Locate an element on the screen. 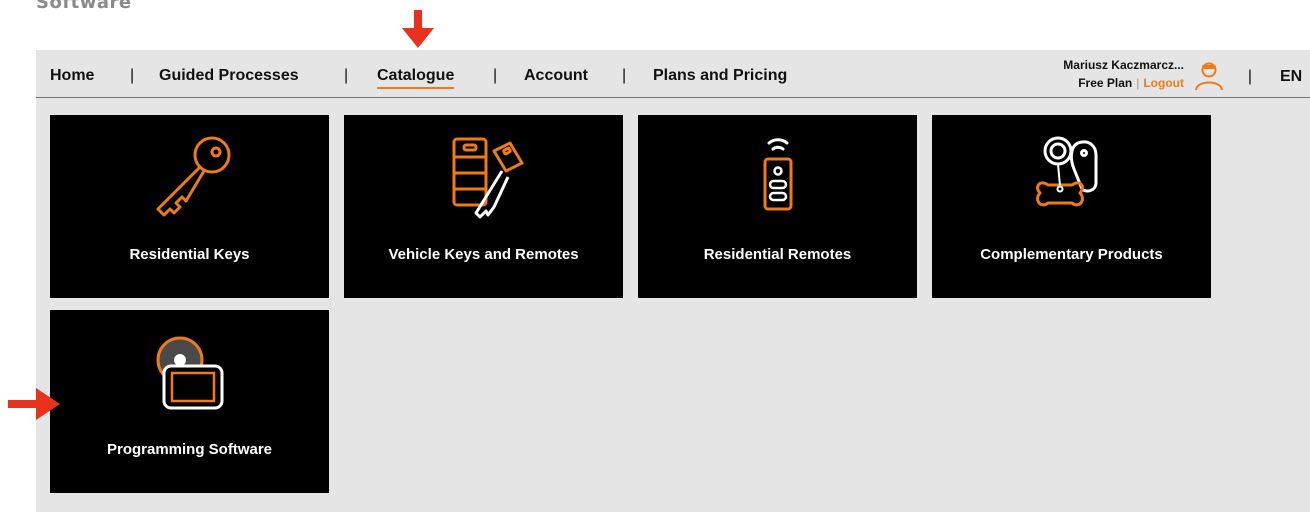 The image size is (1310, 512). nav-item-home: Home is located at coordinates (72, 76).